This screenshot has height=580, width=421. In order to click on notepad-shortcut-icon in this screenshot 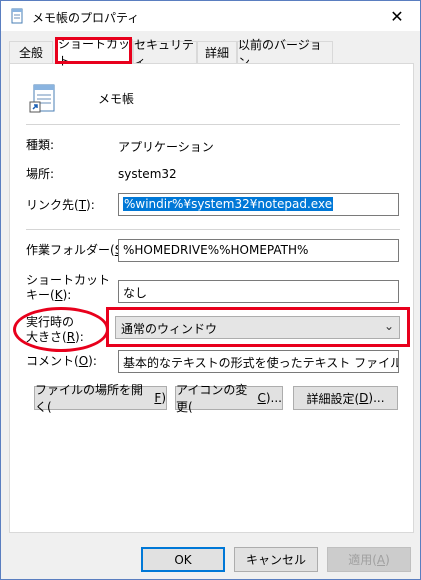, I will do `click(42, 98)`.